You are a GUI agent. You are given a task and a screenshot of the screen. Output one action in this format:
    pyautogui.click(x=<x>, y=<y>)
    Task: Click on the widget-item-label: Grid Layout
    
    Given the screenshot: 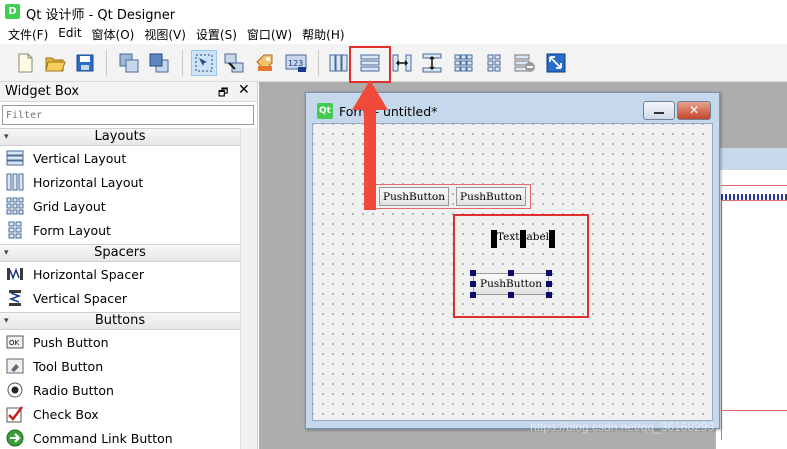 What is the action you would take?
    pyautogui.click(x=69, y=206)
    